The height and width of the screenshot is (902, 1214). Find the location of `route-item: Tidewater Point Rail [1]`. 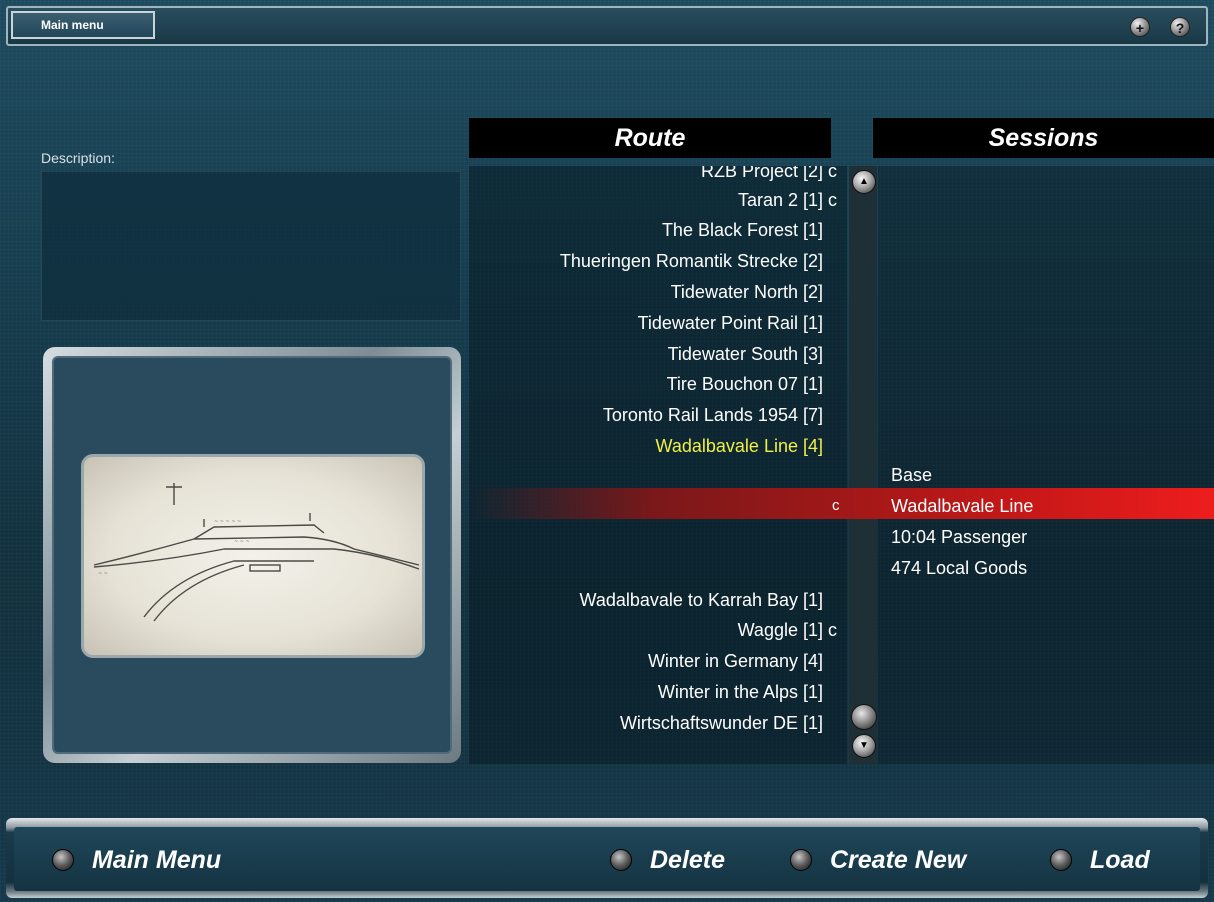

route-item: Tidewater Point Rail [1] is located at coordinates (730, 323).